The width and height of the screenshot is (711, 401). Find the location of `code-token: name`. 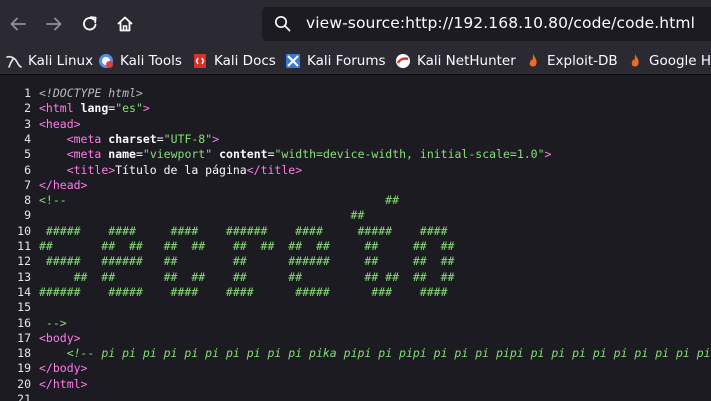

code-token: name is located at coordinates (122, 154).